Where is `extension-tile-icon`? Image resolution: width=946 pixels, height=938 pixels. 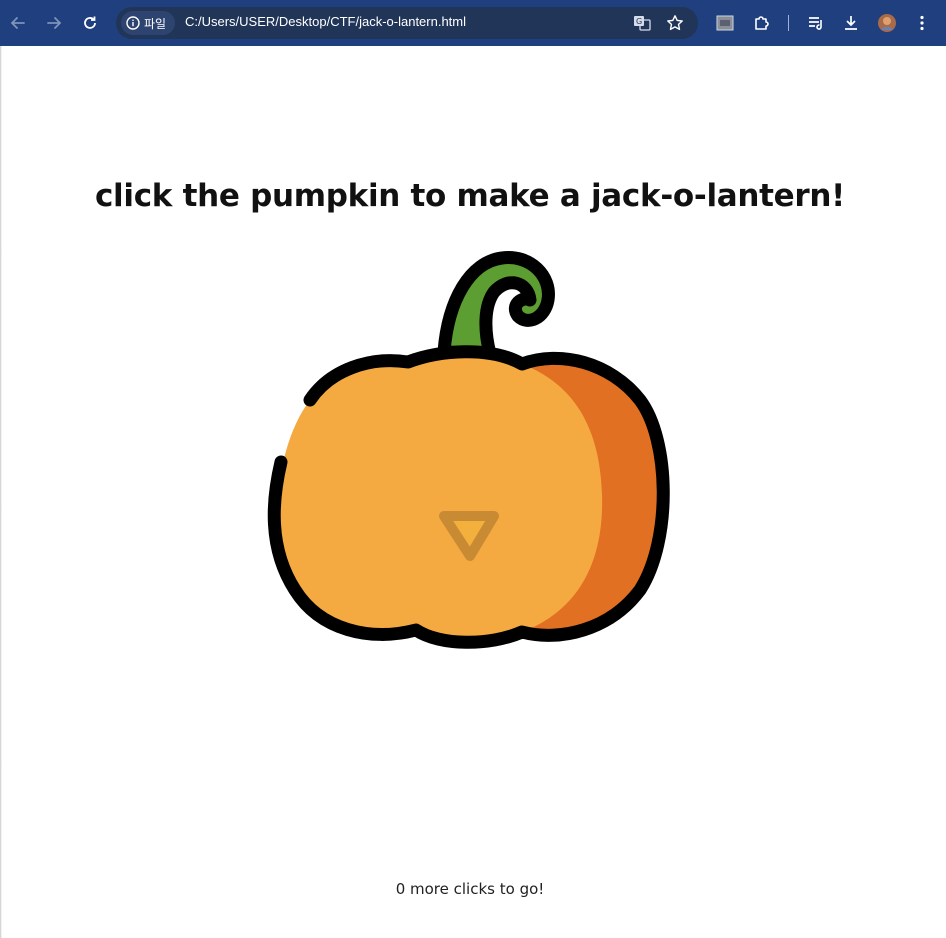 extension-tile-icon is located at coordinates (725, 23).